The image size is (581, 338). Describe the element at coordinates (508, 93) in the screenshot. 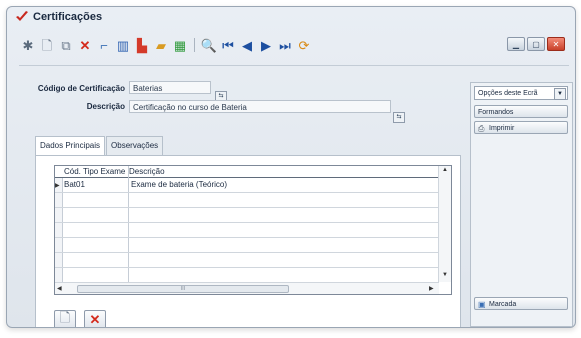

I see `options-select-label: Opções deste Ecrã` at that location.